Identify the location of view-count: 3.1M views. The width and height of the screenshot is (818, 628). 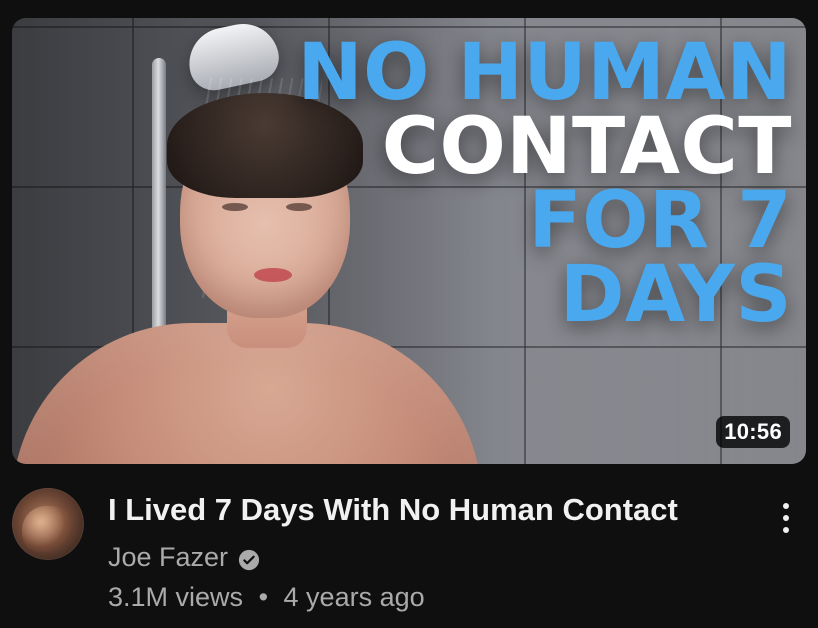
(176, 597).